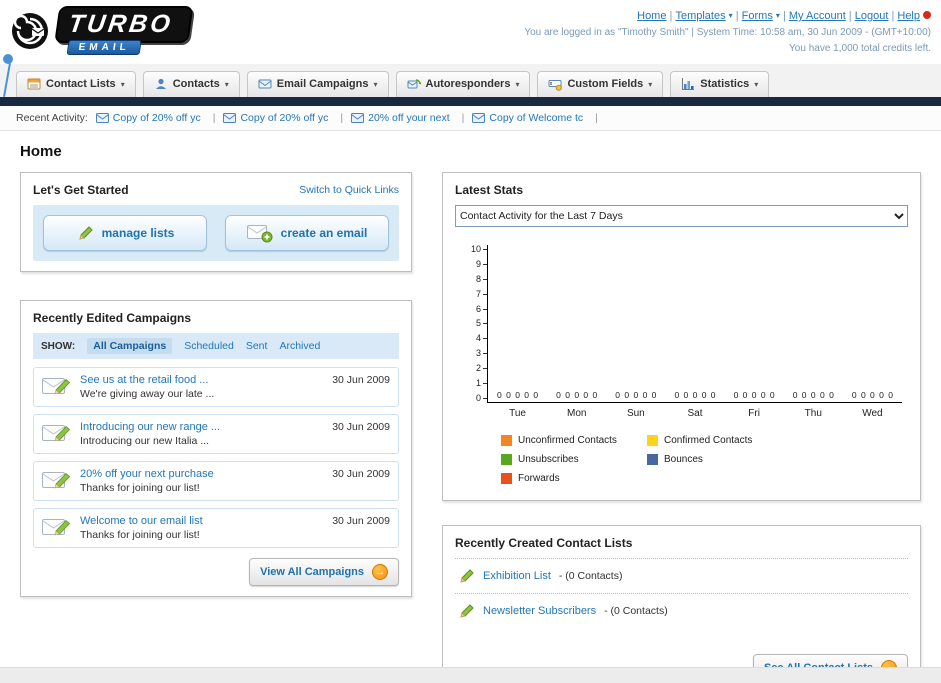  I want to click on top-link-my-account: My Account, so click(817, 16).